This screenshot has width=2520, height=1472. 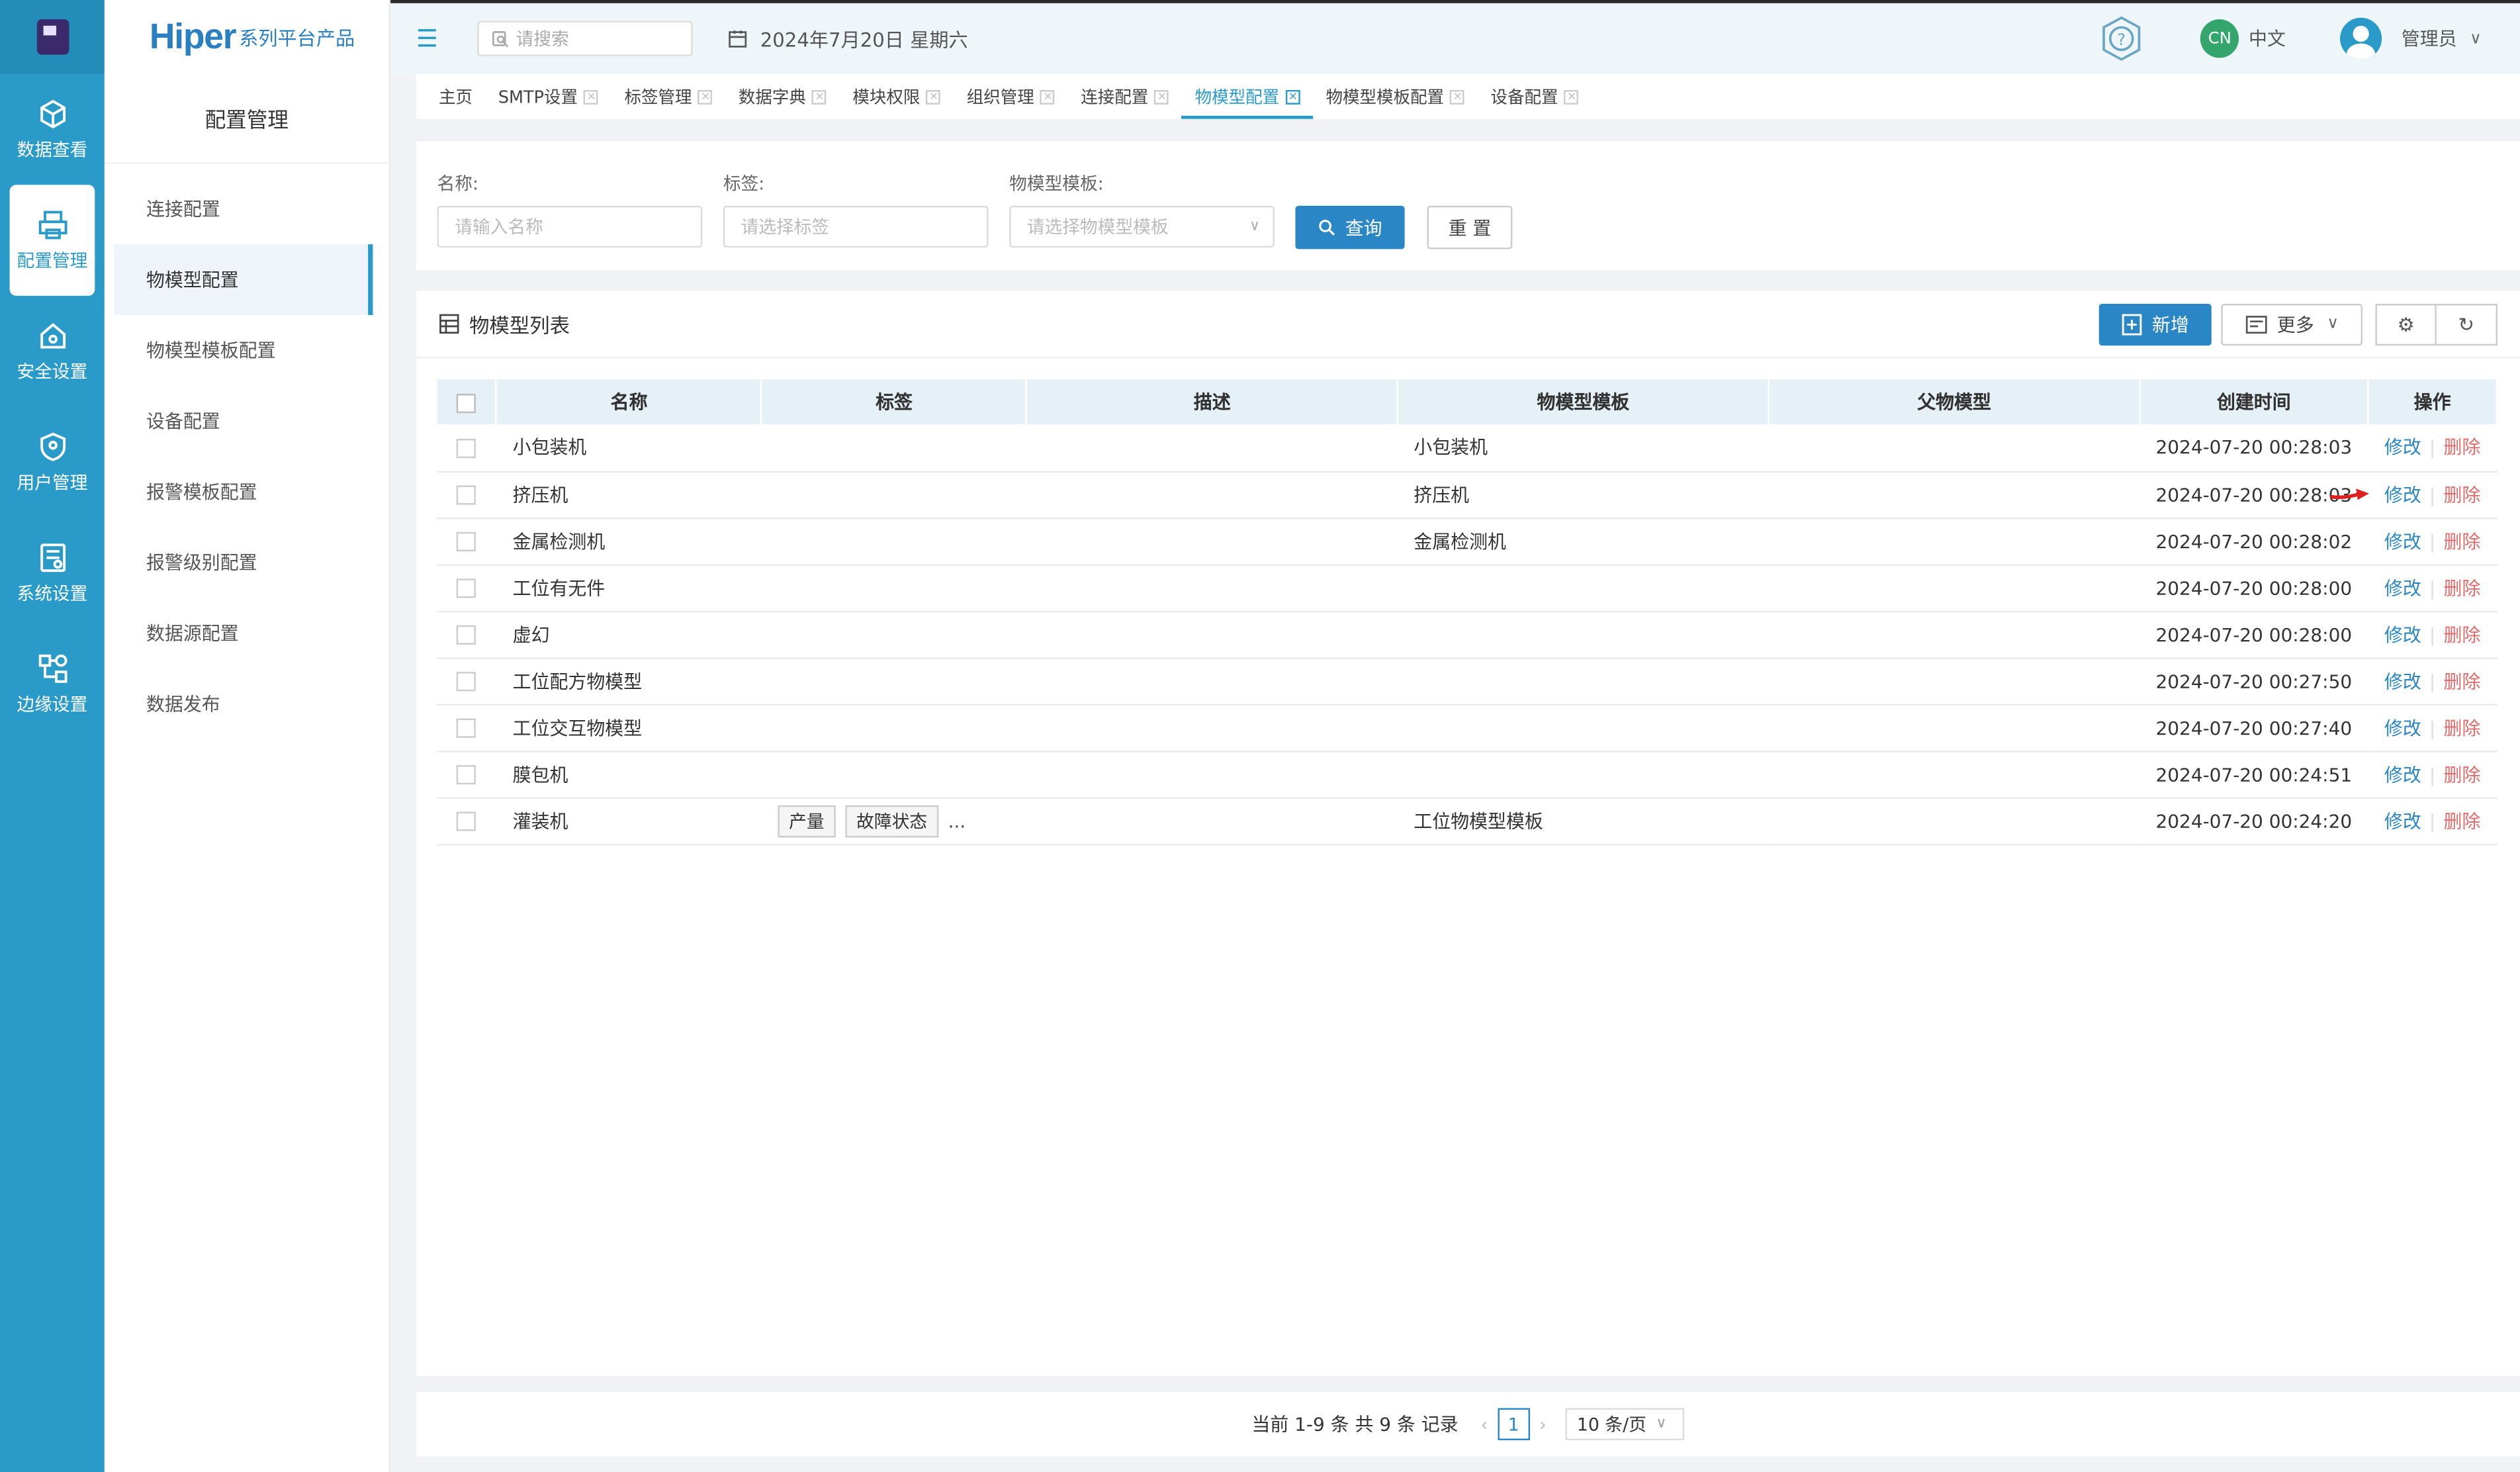 What do you see at coordinates (2254, 402) in the screenshot?
I see `col-created: 创建时间` at bounding box center [2254, 402].